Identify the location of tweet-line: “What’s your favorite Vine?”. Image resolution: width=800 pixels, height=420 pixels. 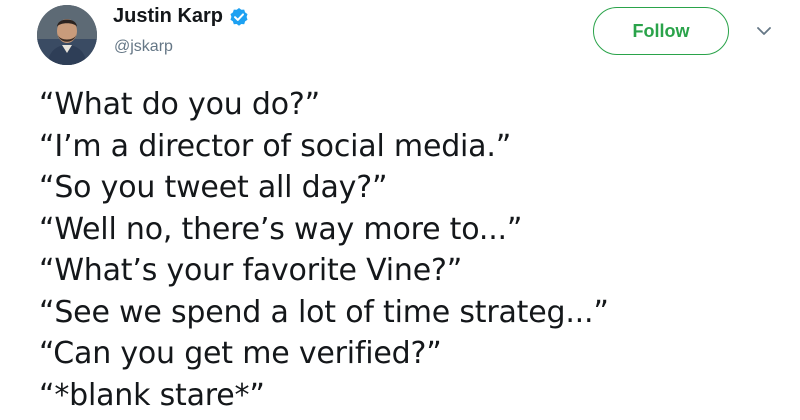
(251, 270).